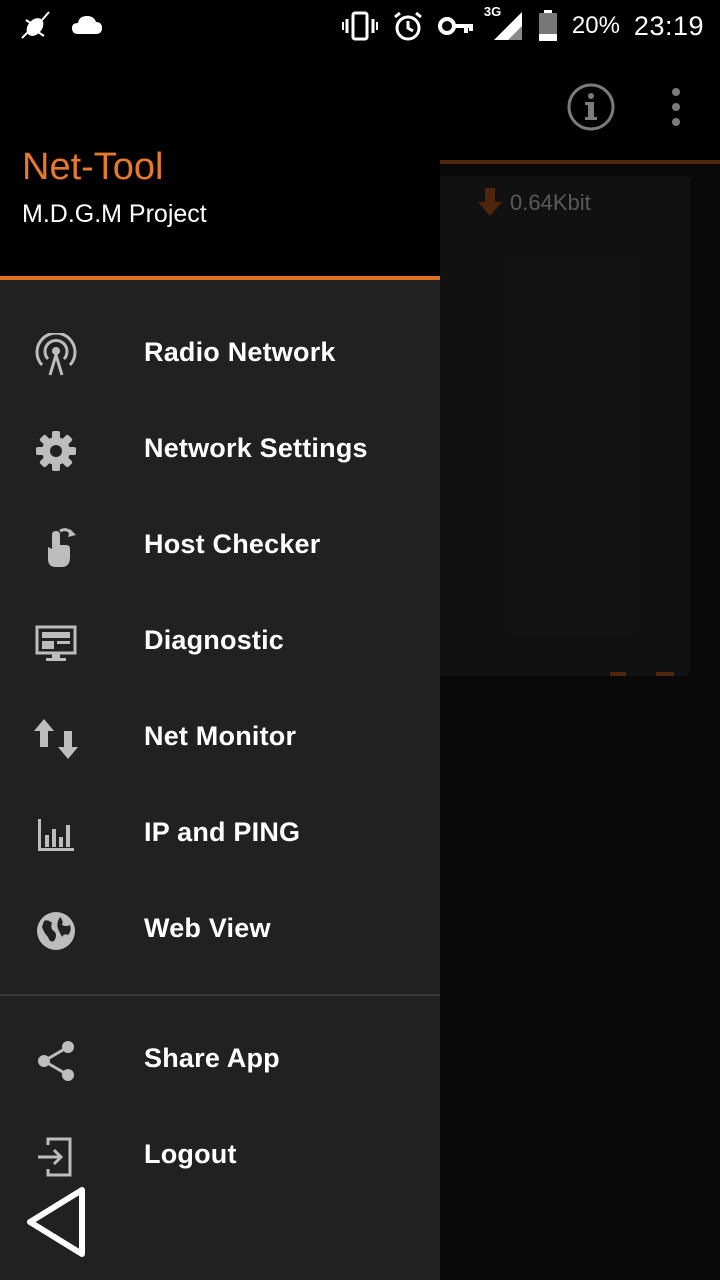 This screenshot has height=1280, width=720. I want to click on signal-icon: 3G, so click(504, 23).